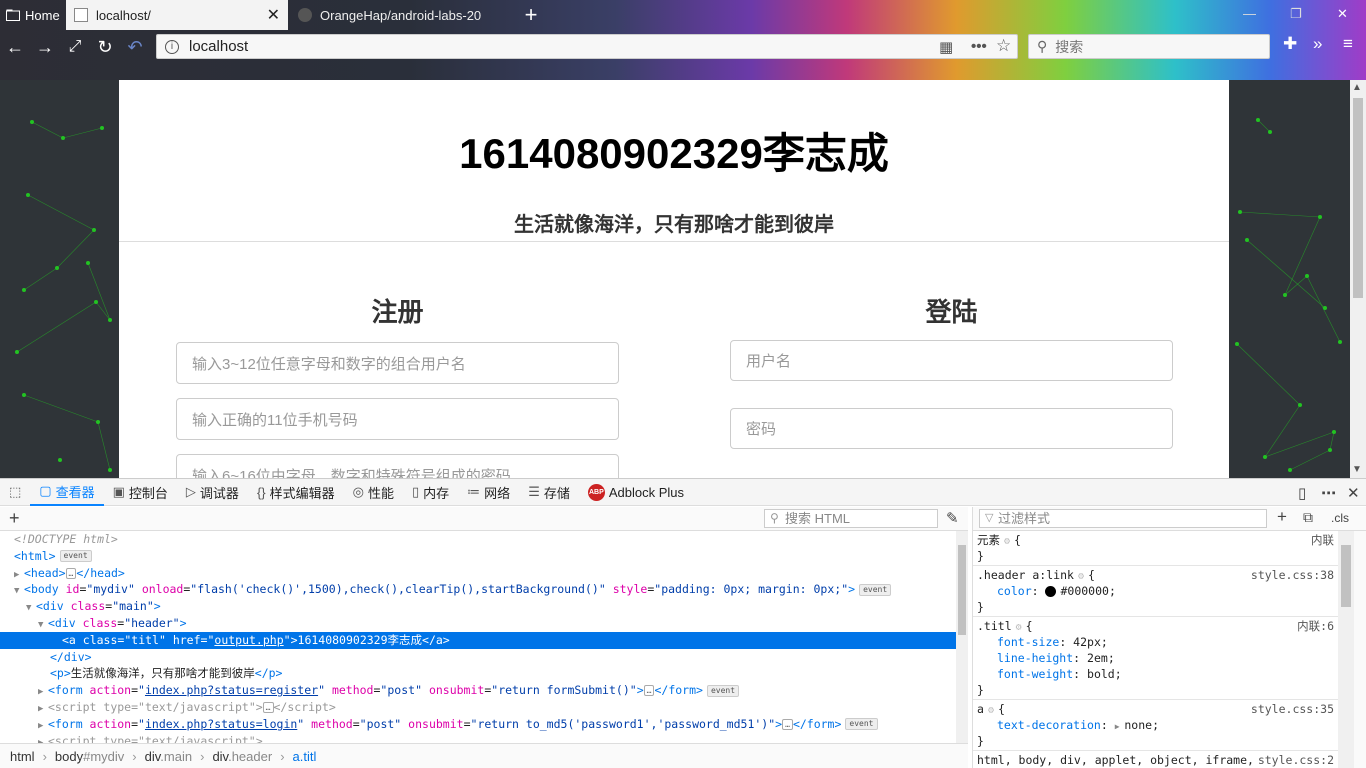 Image resolution: width=1366 pixels, height=768 pixels. I want to click on forward-icon: →, so click(45, 47).